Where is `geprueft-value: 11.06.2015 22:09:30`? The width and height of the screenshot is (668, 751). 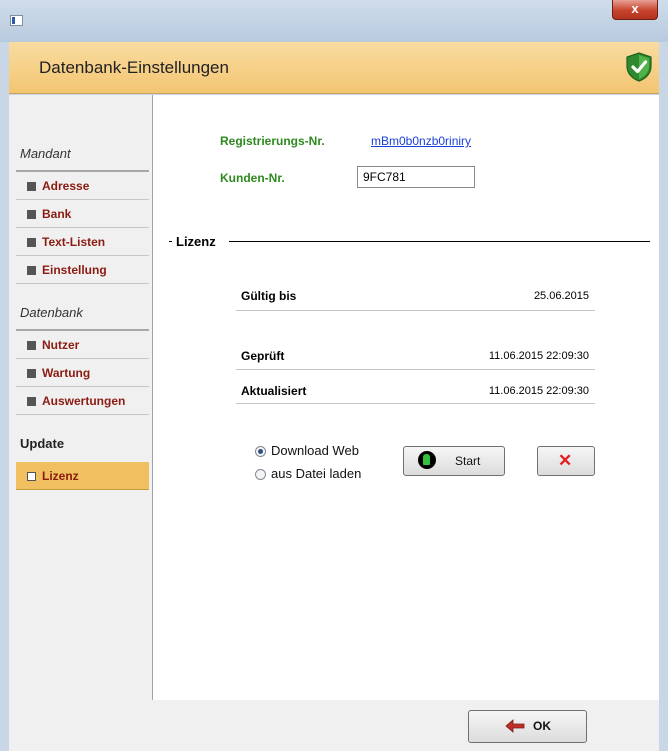 geprueft-value: 11.06.2015 22:09:30 is located at coordinates (538, 356).